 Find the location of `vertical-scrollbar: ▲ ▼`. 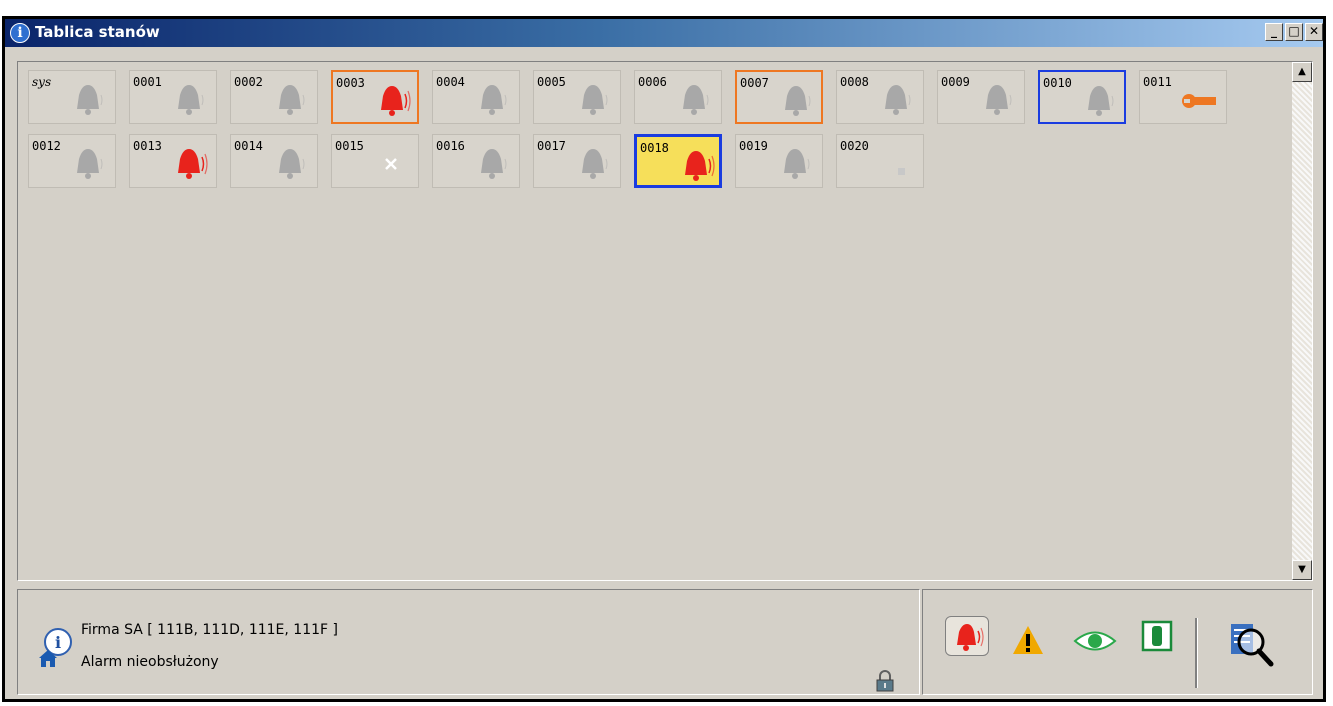

vertical-scrollbar: ▲ ▼ is located at coordinates (1302, 321).